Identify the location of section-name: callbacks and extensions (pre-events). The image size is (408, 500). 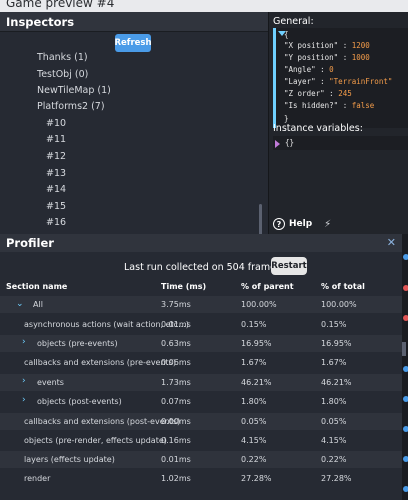
(100, 362).